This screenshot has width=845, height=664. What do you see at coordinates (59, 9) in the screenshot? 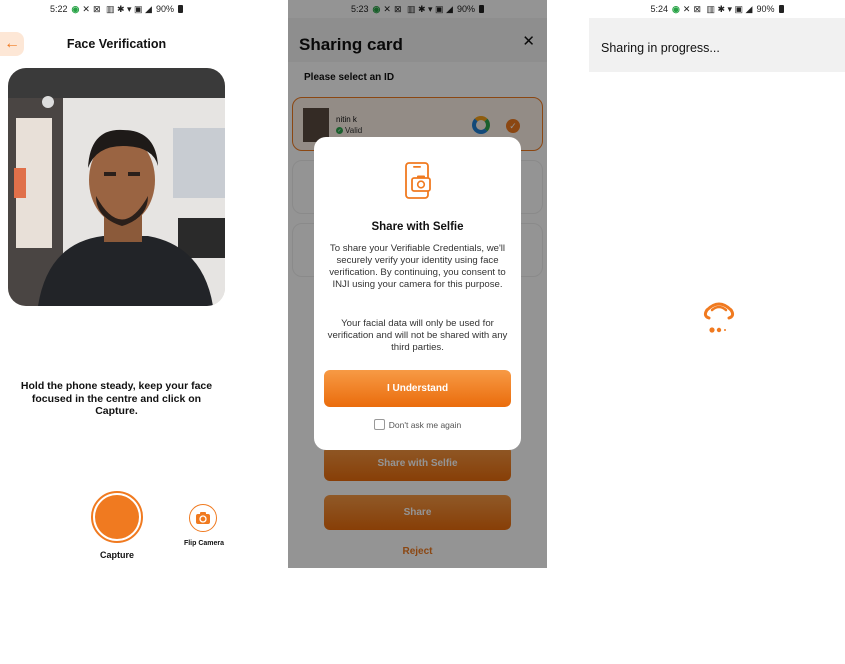
I see `status-time: 5:22` at bounding box center [59, 9].